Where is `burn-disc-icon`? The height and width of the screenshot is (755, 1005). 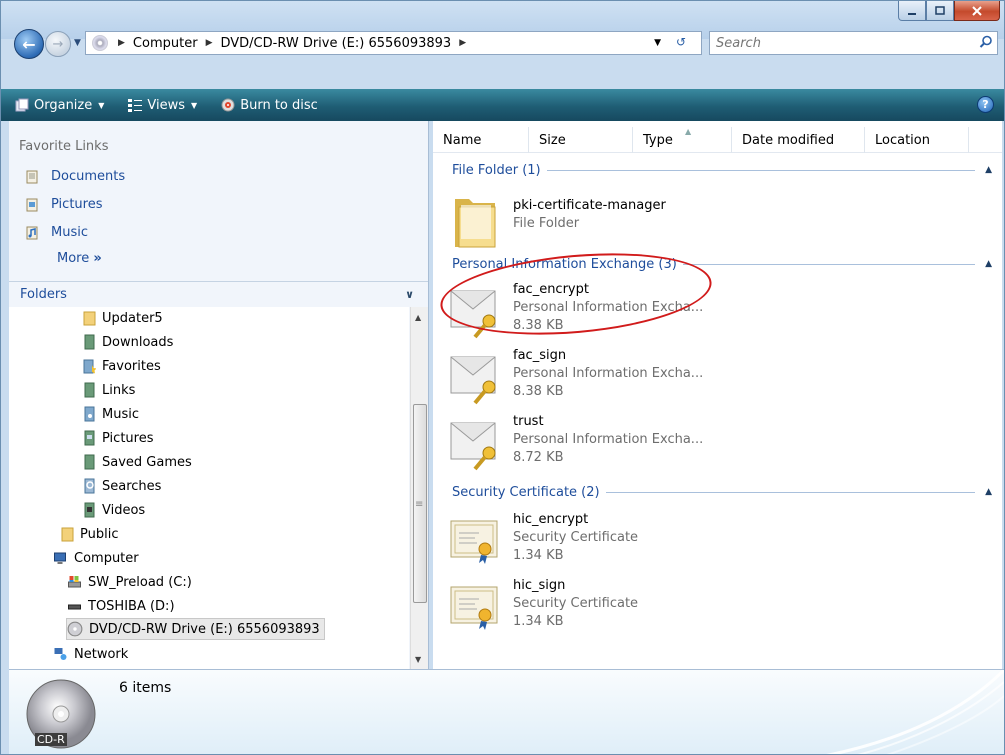
burn-disc-icon is located at coordinates (228, 105).